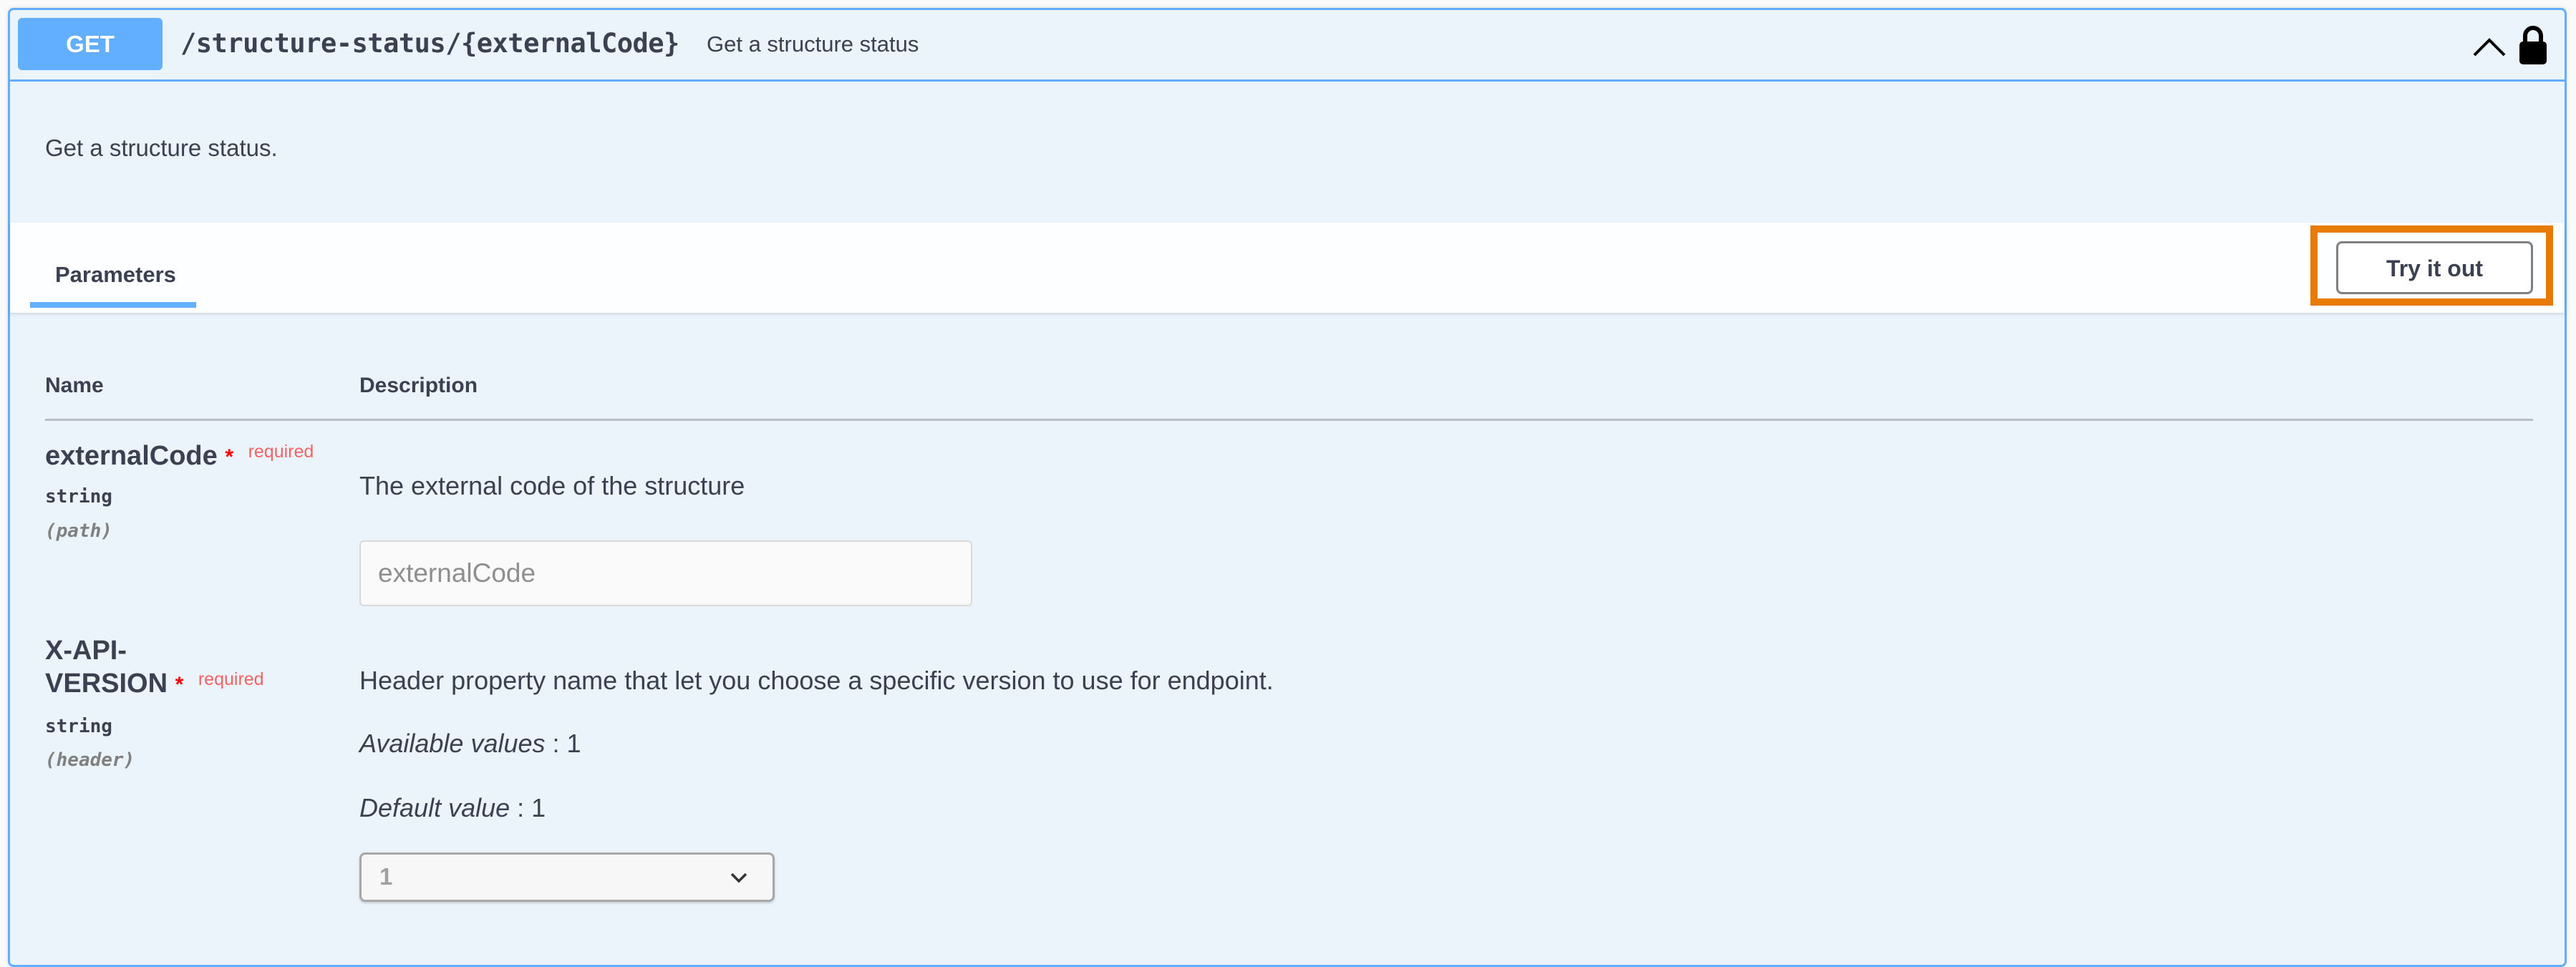  What do you see at coordinates (2434, 267) in the screenshot?
I see `try-it-out-button: Try it out` at bounding box center [2434, 267].